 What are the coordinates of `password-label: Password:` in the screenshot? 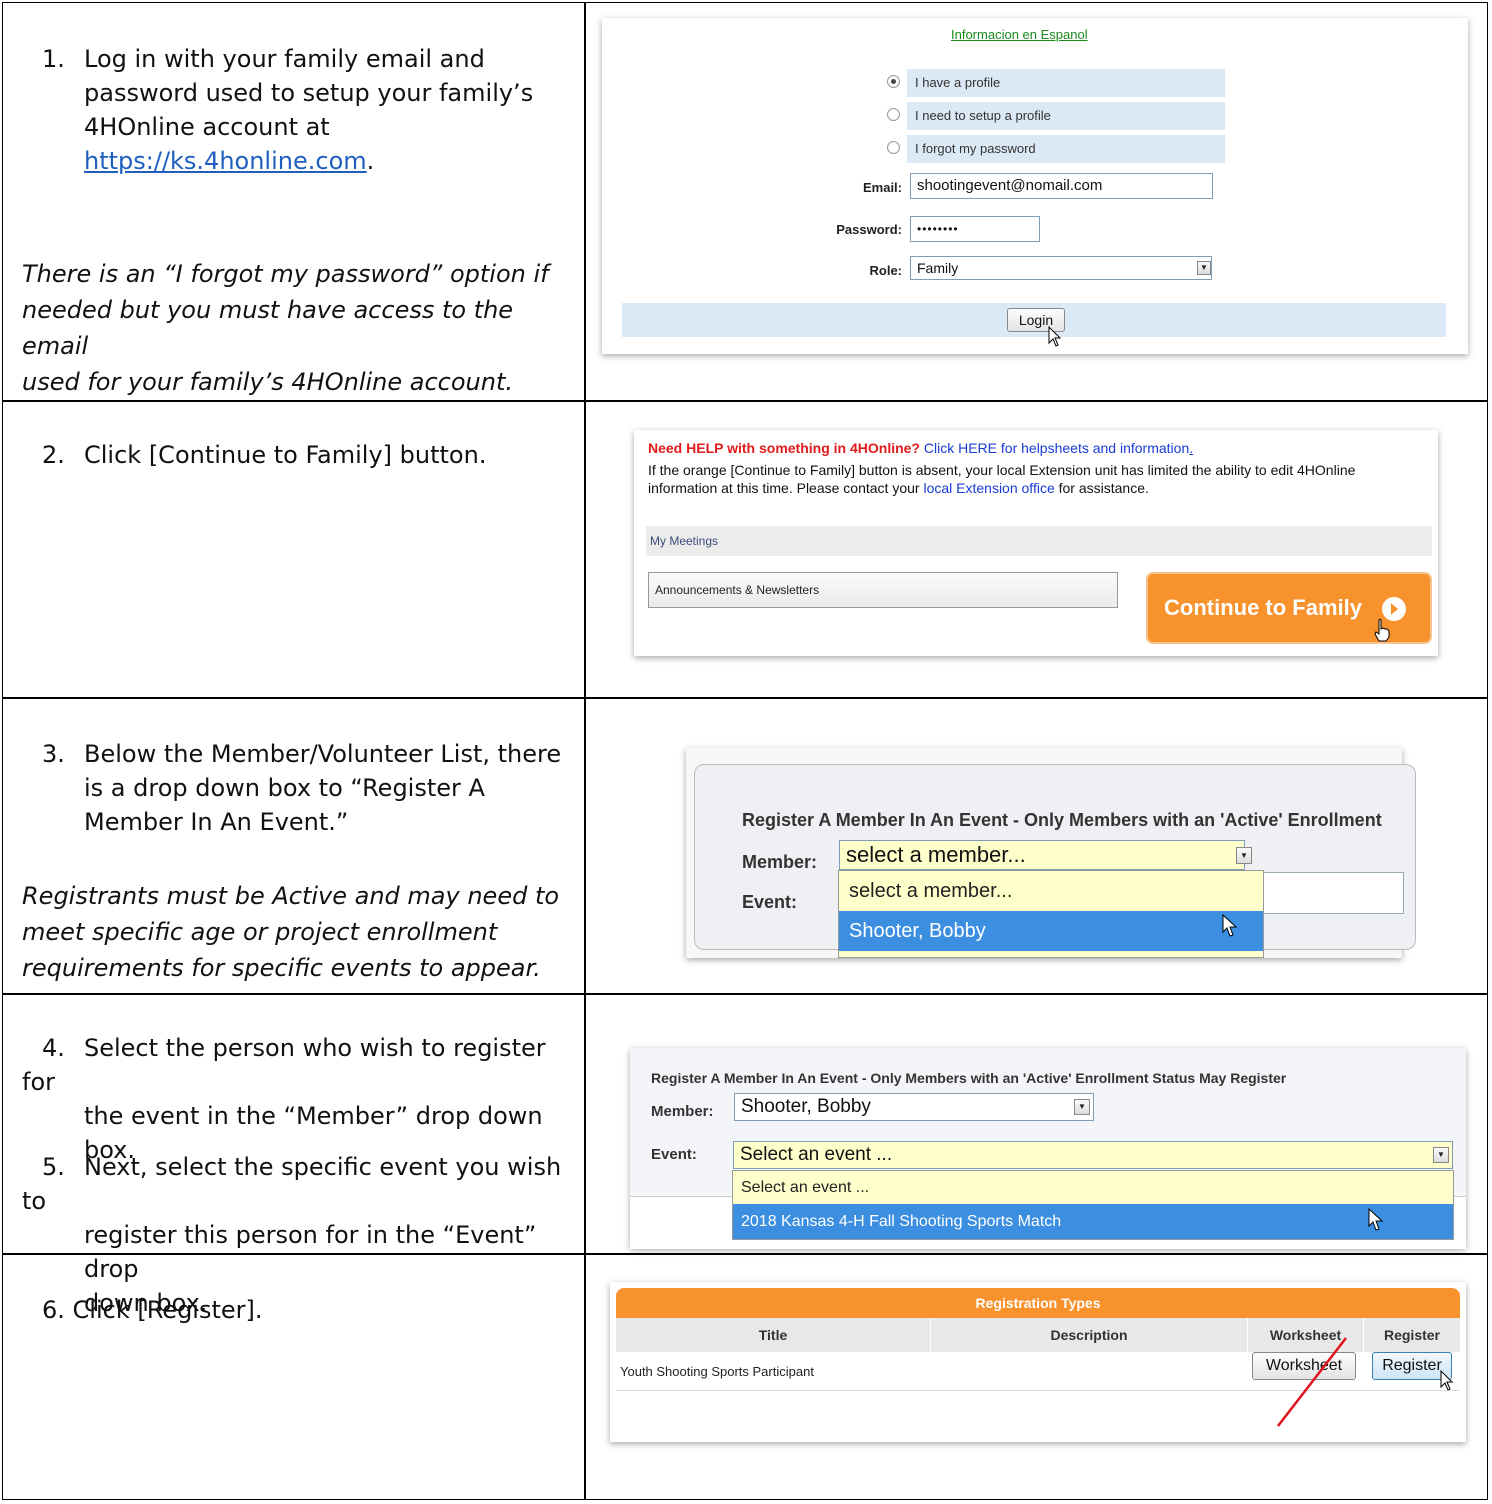 It's located at (869, 229).